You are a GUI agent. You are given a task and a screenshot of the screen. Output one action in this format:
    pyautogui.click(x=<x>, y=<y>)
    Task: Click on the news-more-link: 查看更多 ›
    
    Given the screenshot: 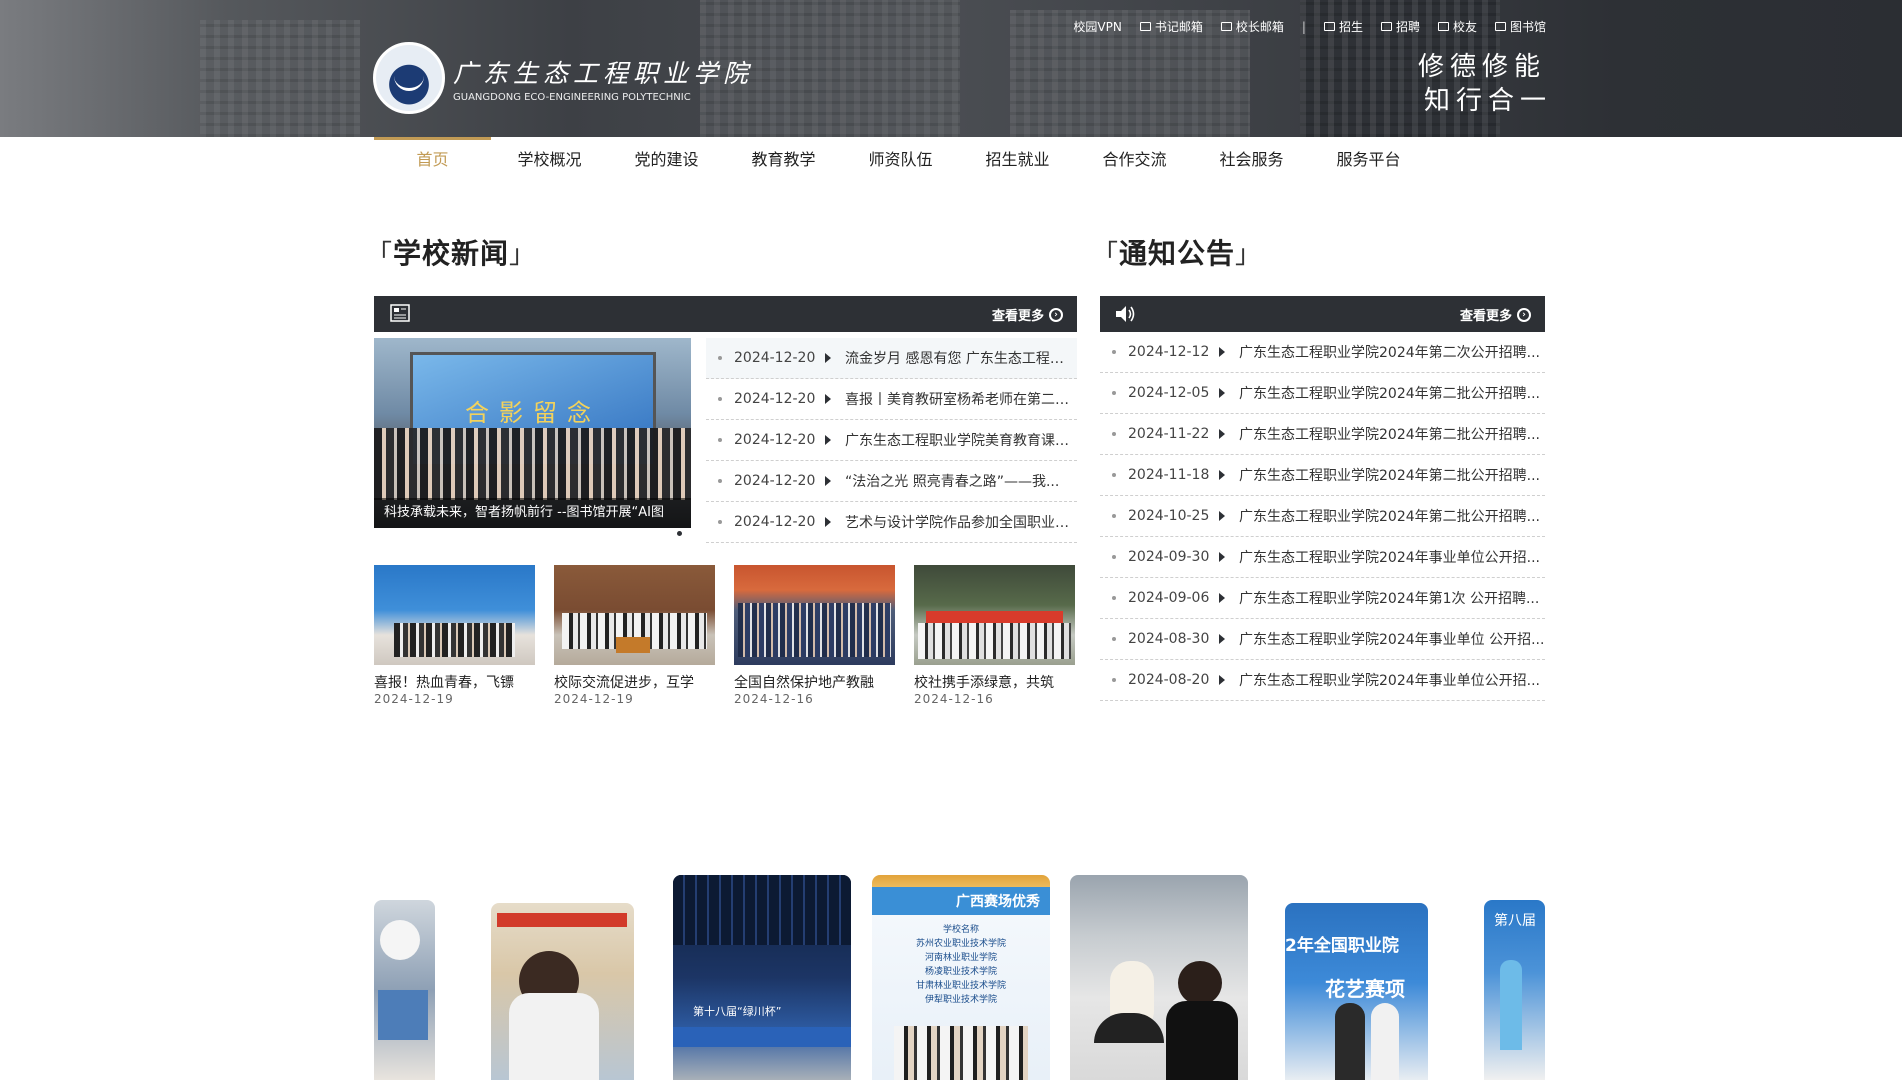 What is the action you would take?
    pyautogui.click(x=1027, y=314)
    